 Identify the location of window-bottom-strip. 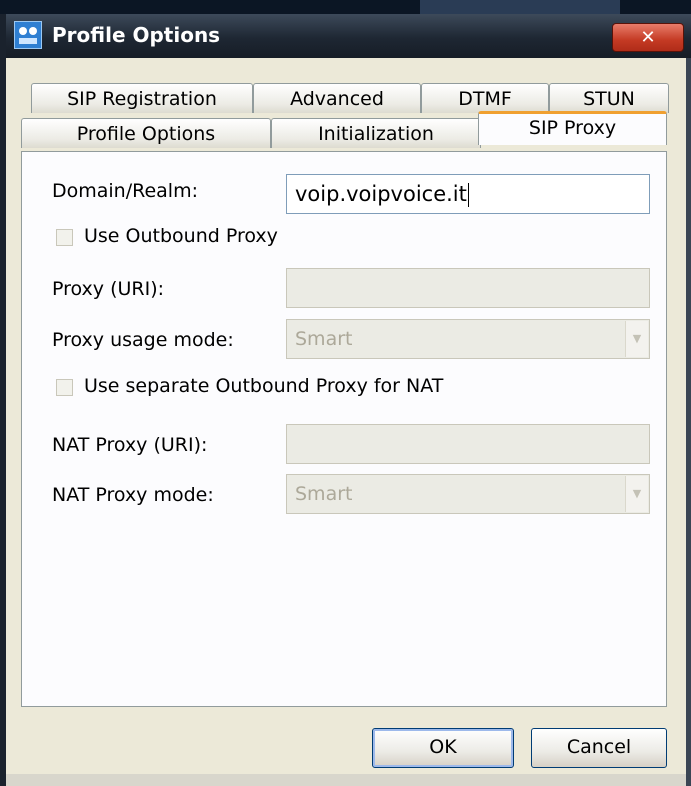
(346, 780).